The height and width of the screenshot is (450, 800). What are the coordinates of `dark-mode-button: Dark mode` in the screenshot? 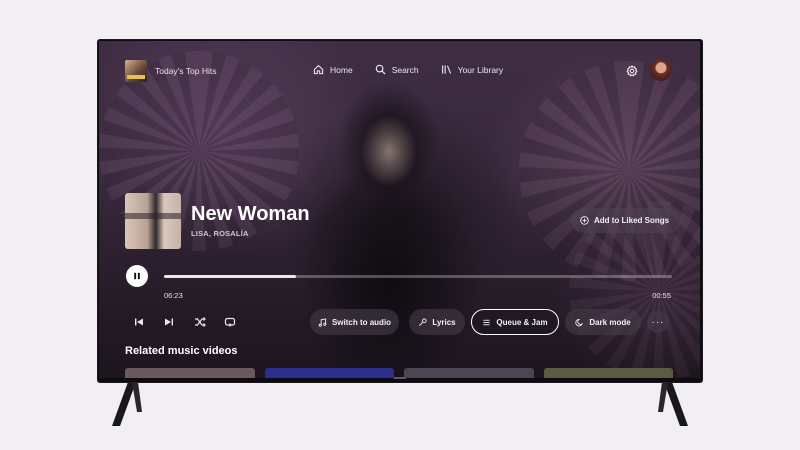 It's located at (603, 322).